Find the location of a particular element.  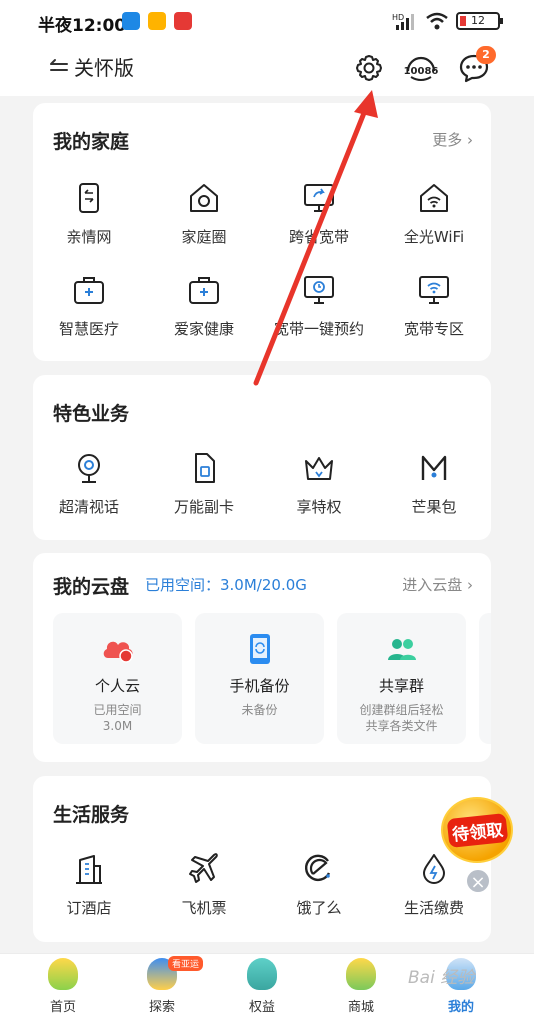

share-group-icon is located at coordinates (401, 649).